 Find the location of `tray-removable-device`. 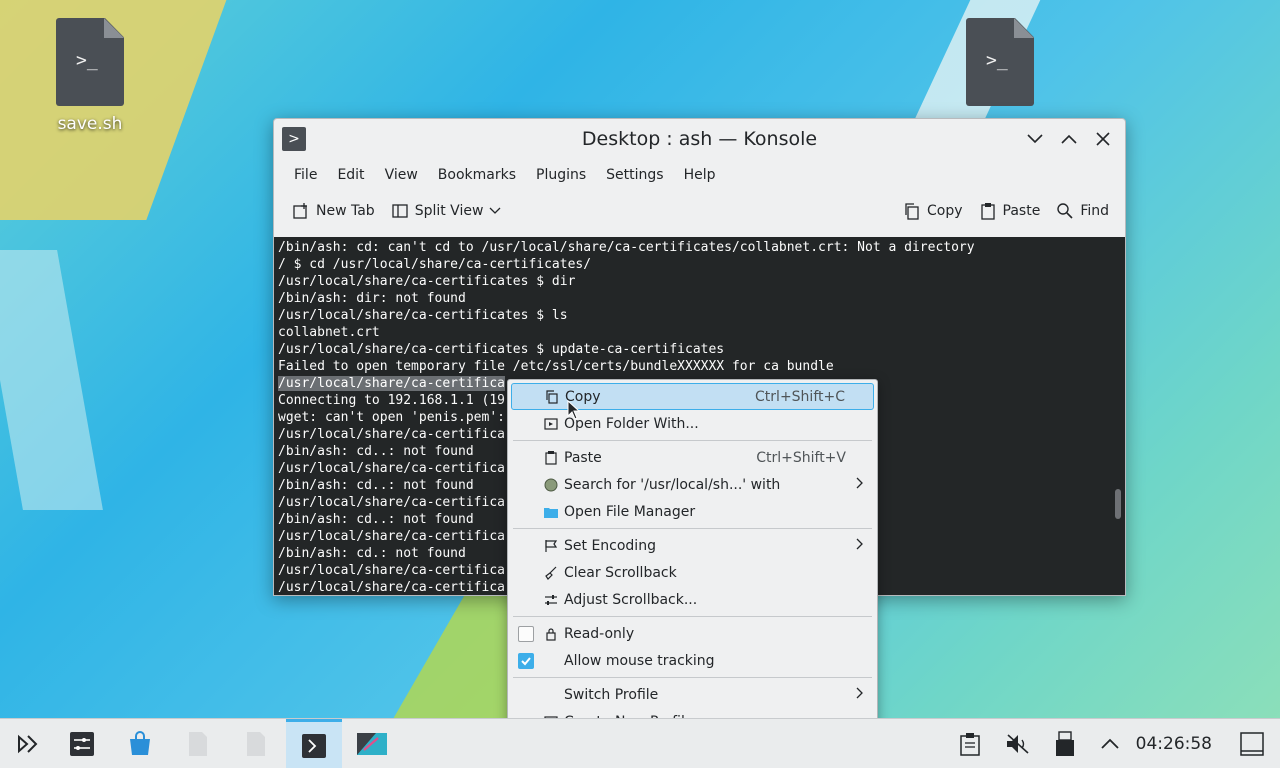

tray-removable-device is located at coordinates (1065, 743).